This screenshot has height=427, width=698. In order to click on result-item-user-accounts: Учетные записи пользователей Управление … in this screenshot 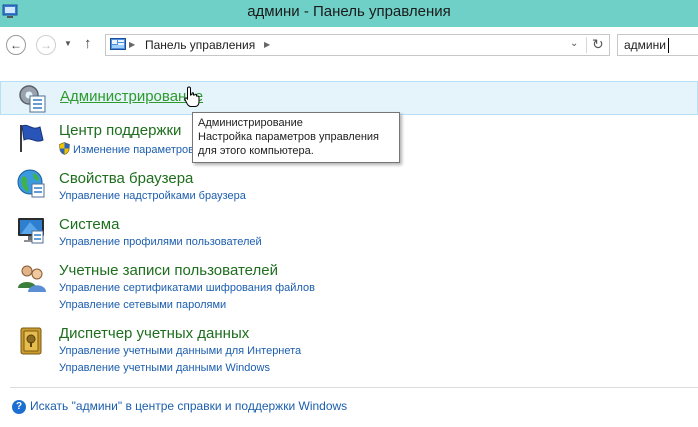, I will do `click(349, 288)`.